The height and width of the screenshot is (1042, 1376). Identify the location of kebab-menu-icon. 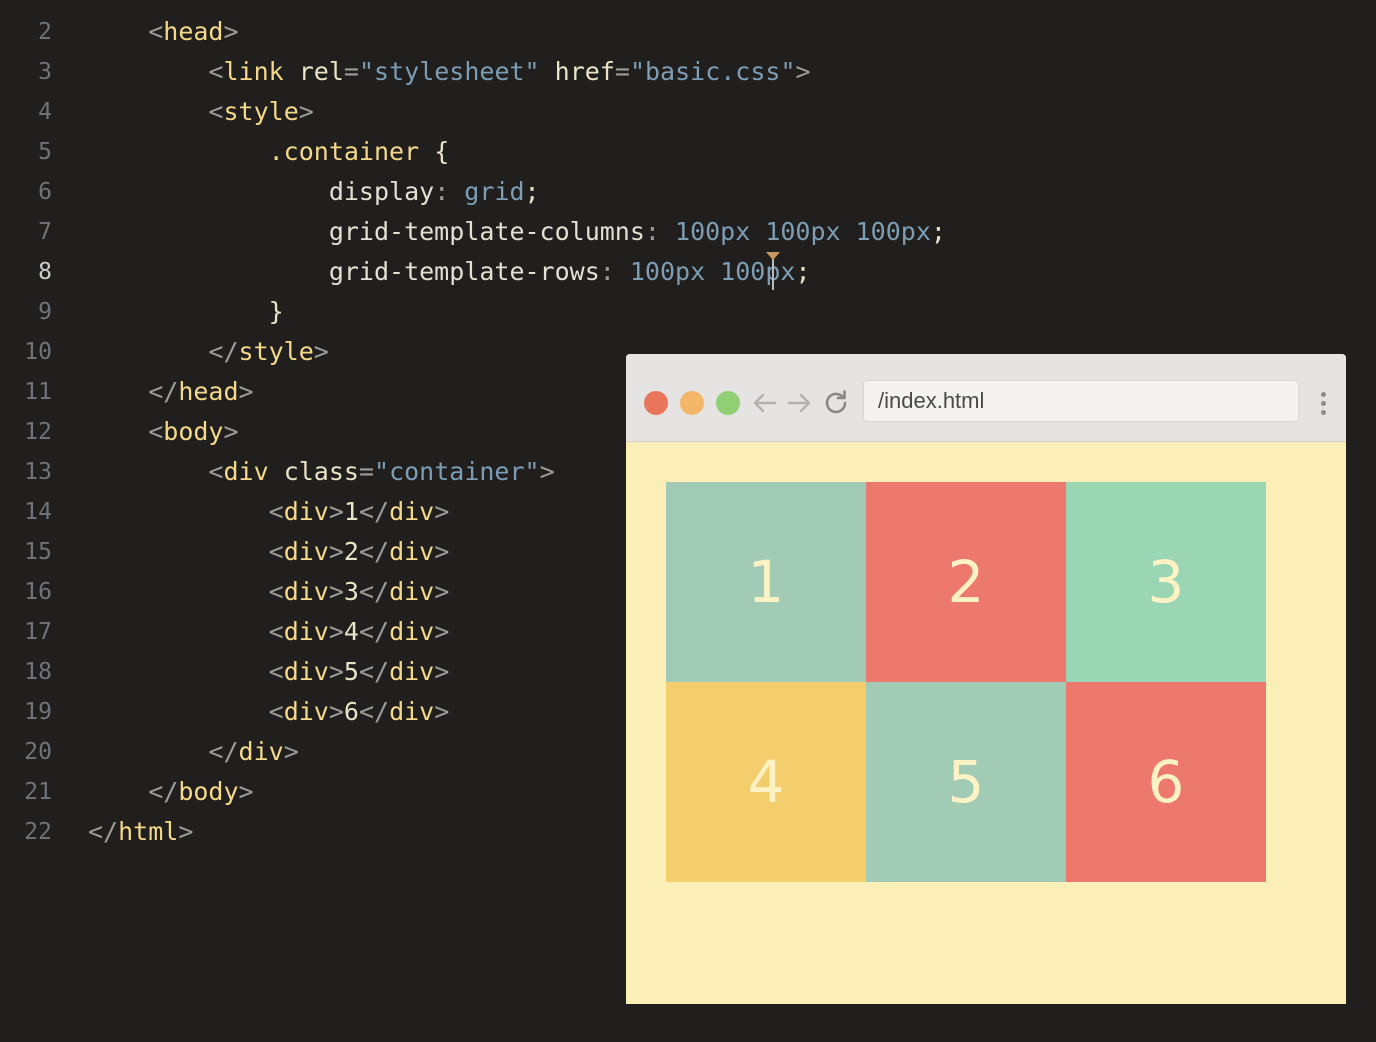
(1323, 404).